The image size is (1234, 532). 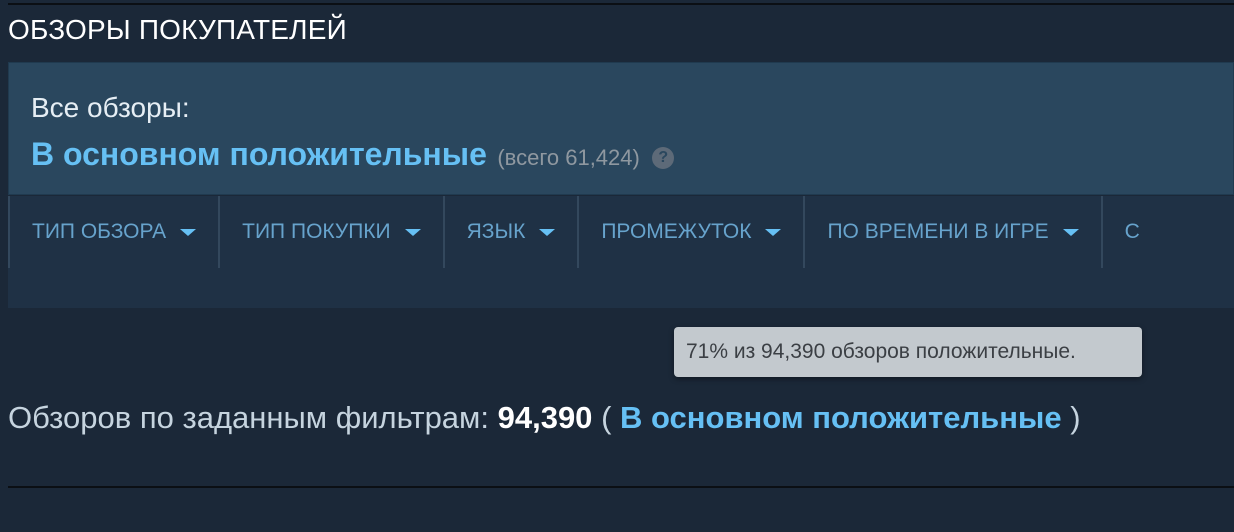 I want to click on filter-language: ЯЗЫК, so click(x=512, y=232).